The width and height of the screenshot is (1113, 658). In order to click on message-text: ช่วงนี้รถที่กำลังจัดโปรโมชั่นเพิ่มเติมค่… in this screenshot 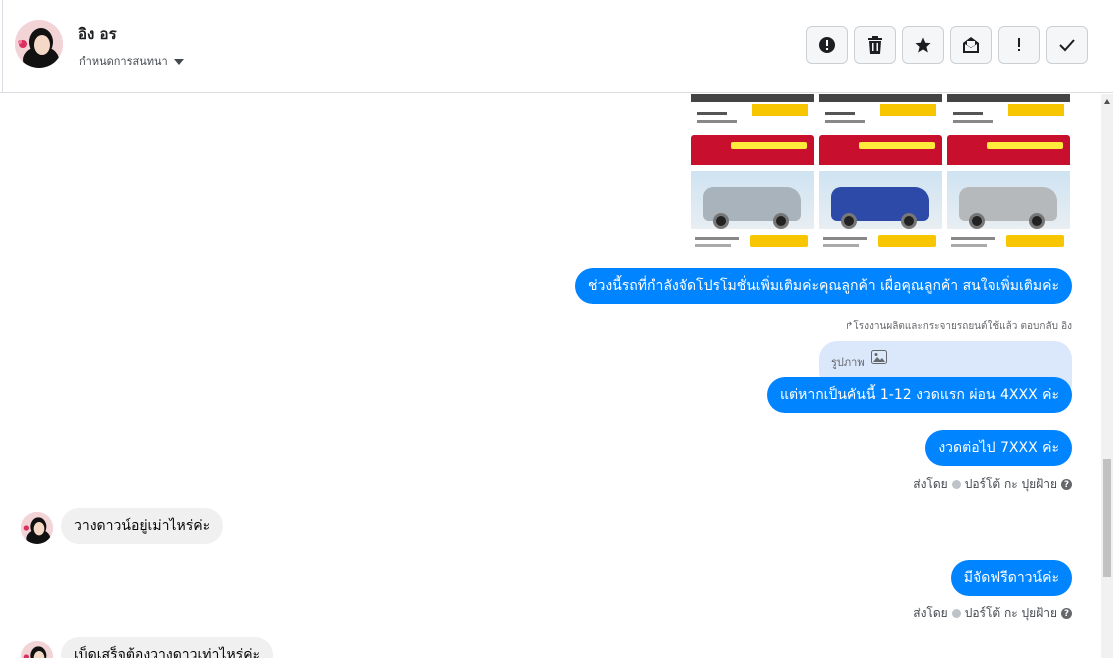, I will do `click(823, 286)`.